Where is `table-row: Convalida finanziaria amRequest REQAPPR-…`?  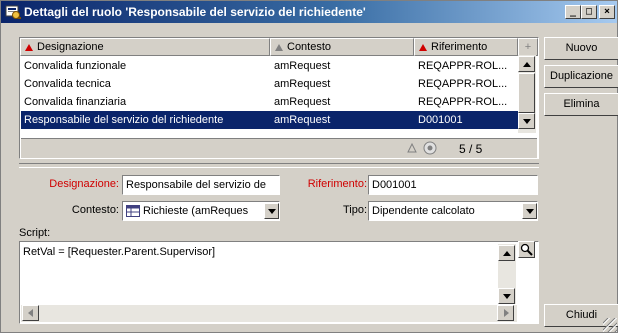 table-row: Convalida finanziaria amRequest REQAPPR-… is located at coordinates (269, 102).